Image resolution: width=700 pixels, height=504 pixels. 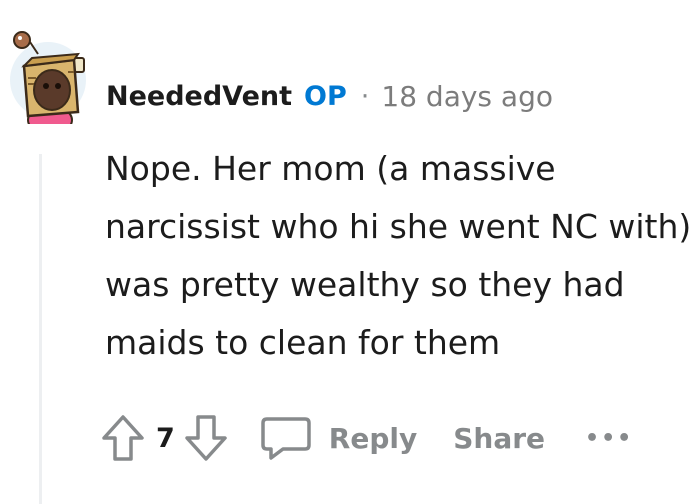 I want to click on downvote-arrow-icon, so click(x=206, y=438).